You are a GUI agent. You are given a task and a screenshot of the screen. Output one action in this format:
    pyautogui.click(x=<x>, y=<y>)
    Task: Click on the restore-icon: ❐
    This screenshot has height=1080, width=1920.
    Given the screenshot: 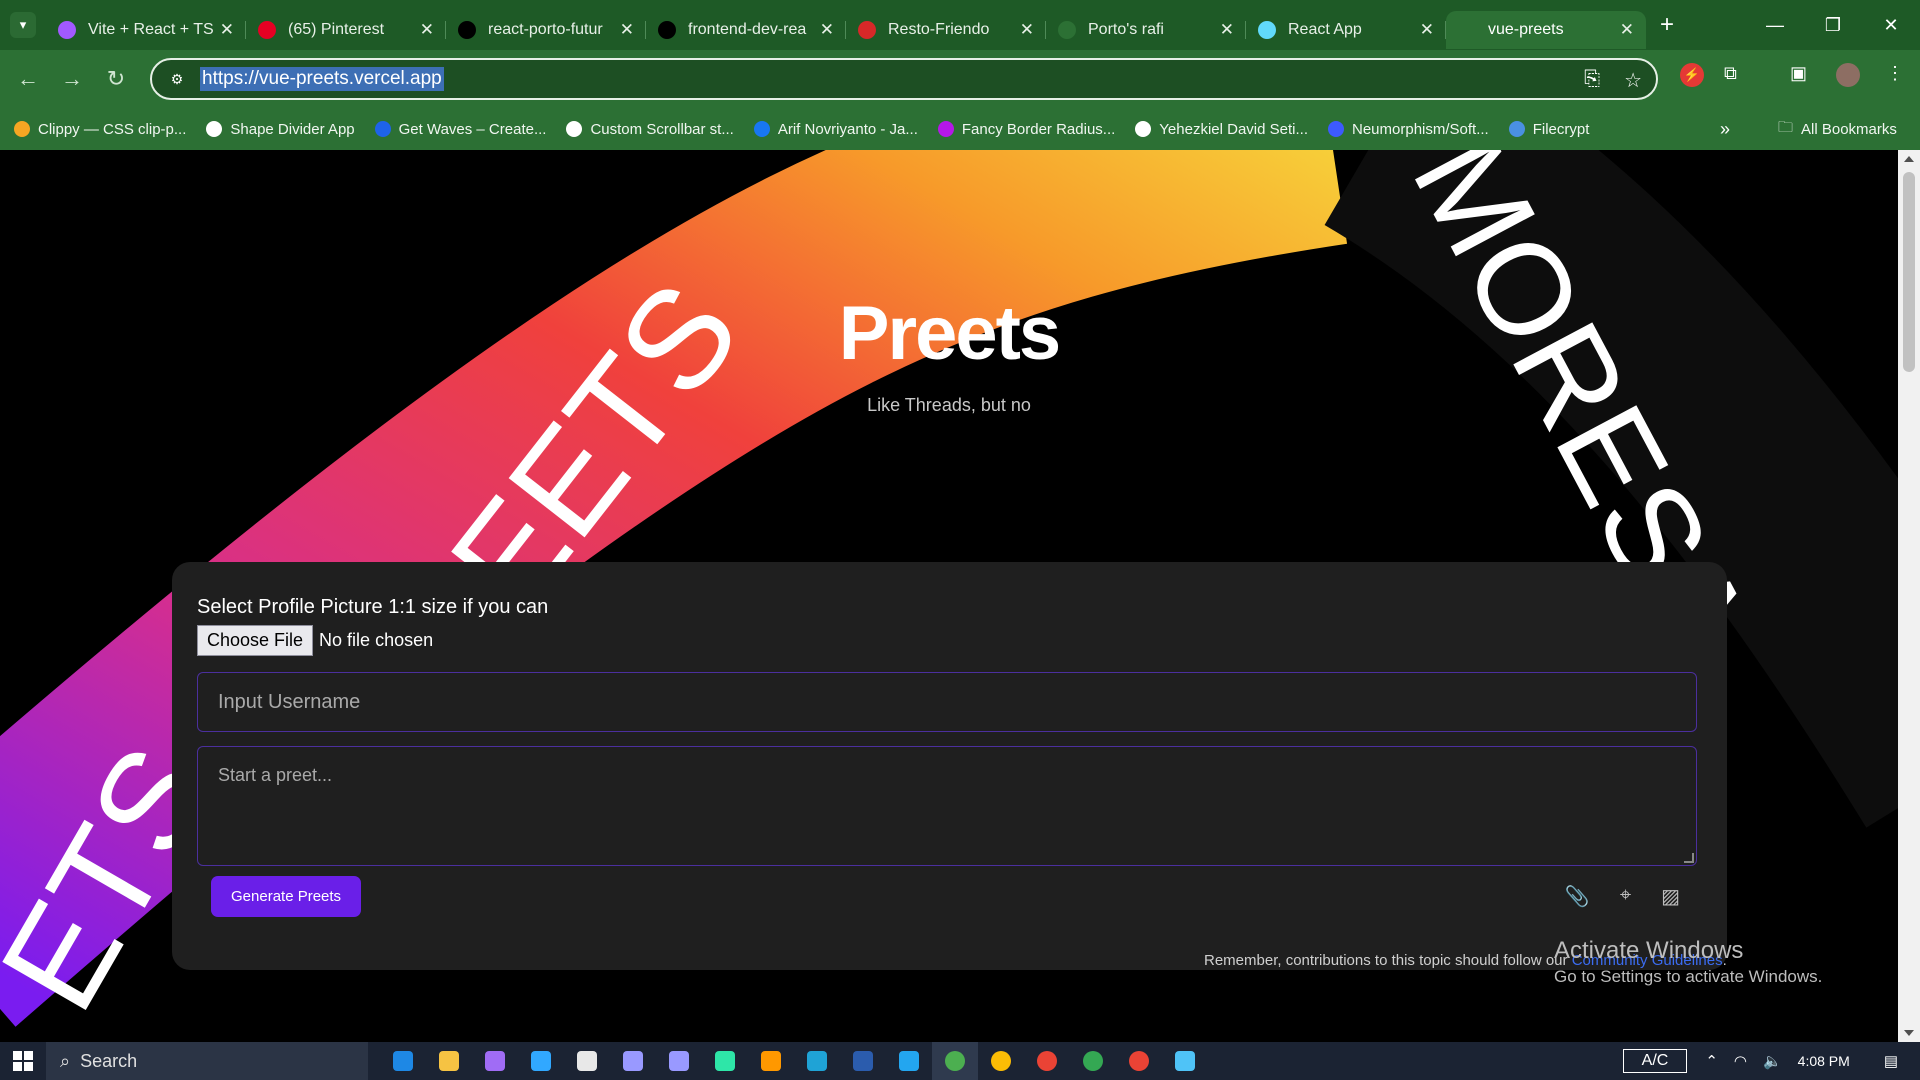 What is the action you would take?
    pyautogui.click(x=1833, y=25)
    